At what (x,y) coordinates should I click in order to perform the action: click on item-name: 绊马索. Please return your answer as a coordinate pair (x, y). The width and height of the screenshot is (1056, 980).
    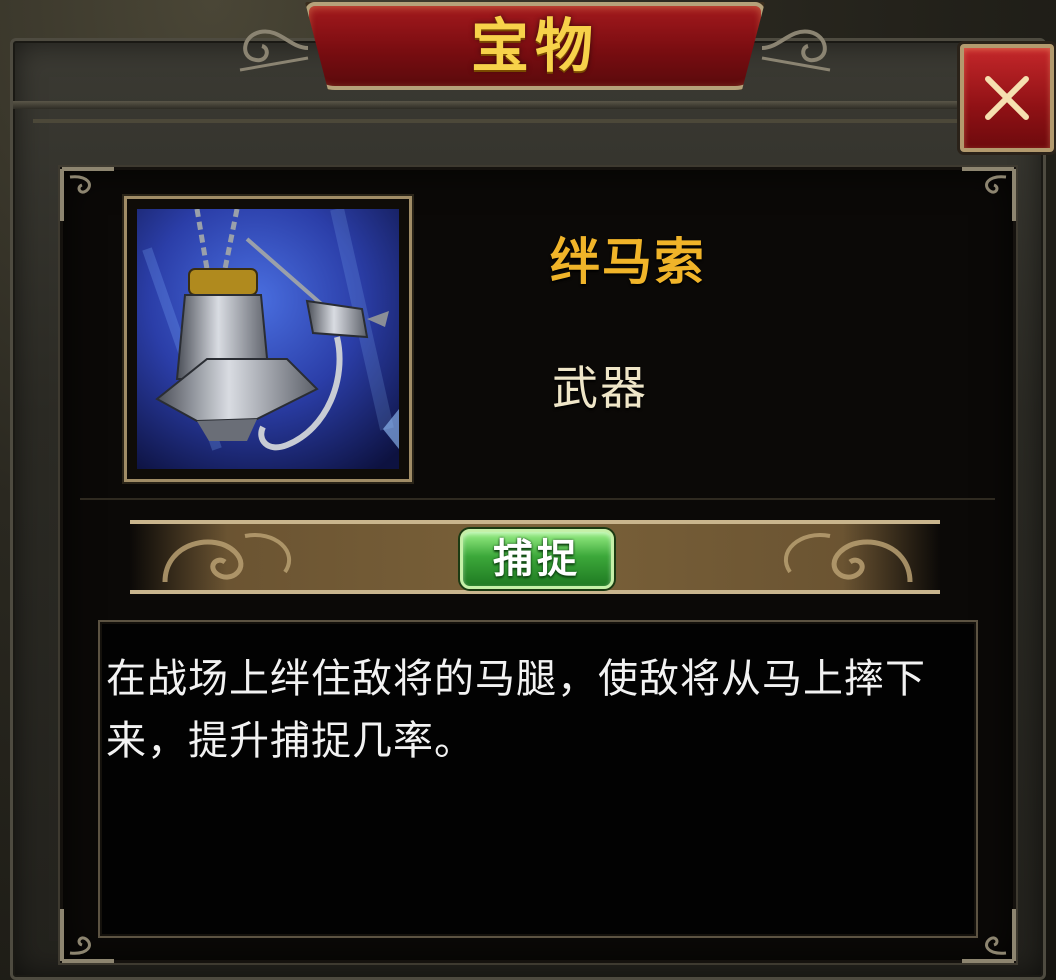
    Looking at the image, I should click on (628, 262).